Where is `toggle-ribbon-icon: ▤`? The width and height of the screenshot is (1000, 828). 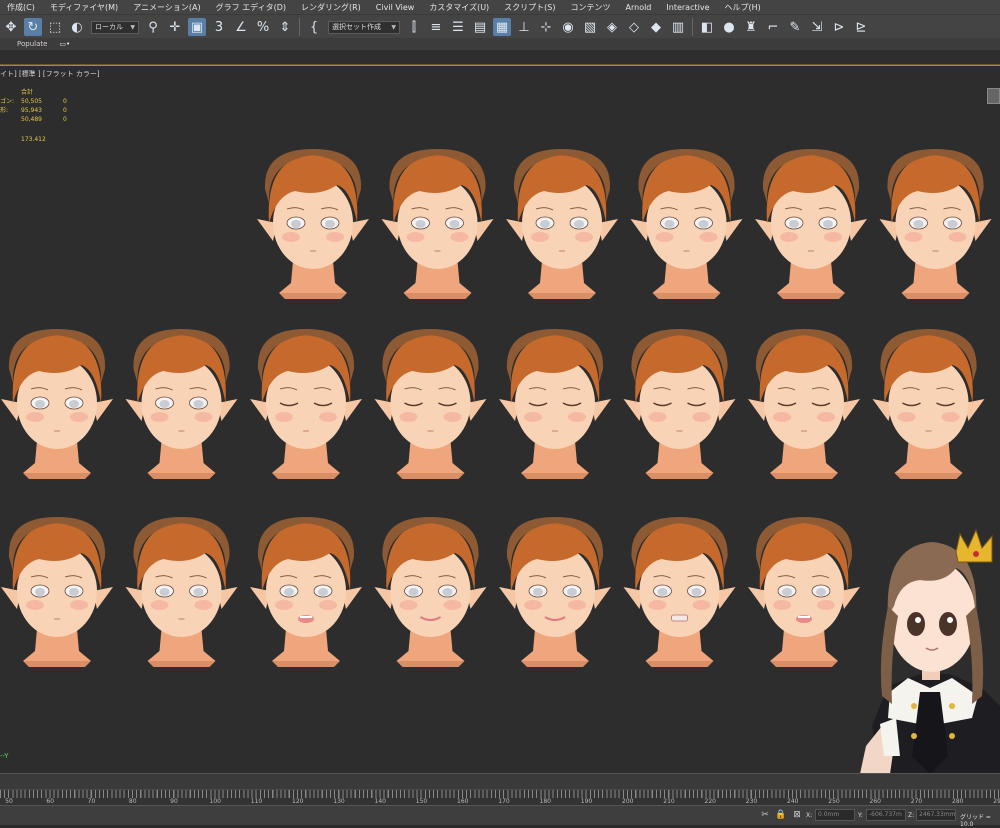
toggle-ribbon-icon: ▤ is located at coordinates (480, 27).